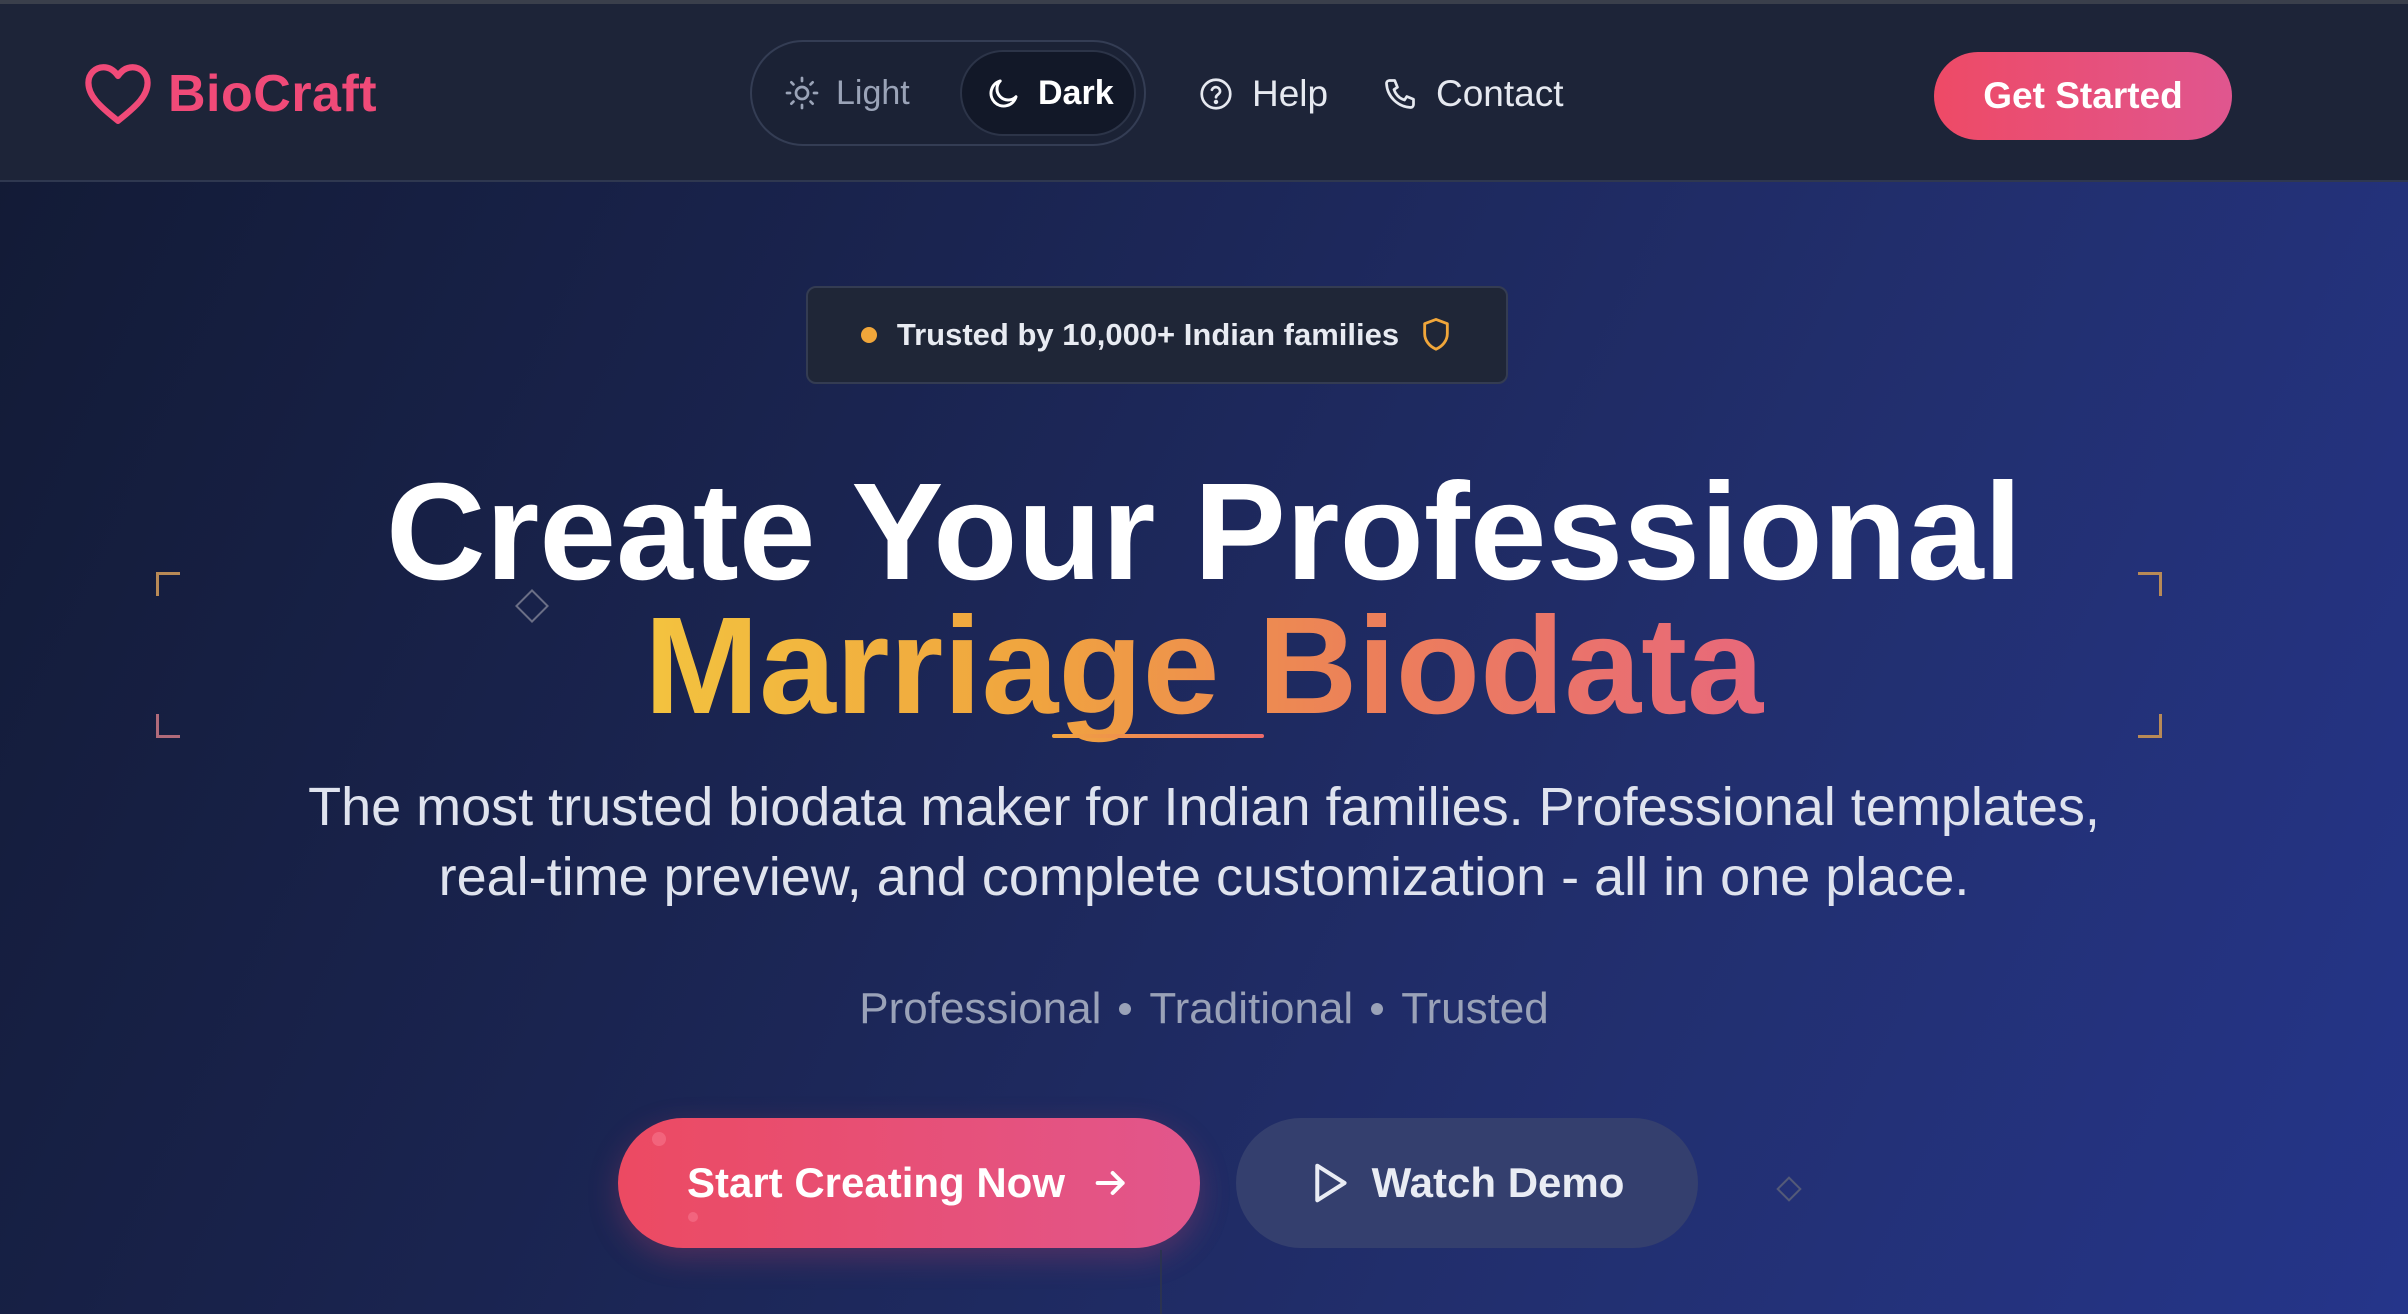 Image resolution: width=2408 pixels, height=1314 pixels. I want to click on hero-tagline: Professional Traditional Trusted, so click(1204, 1009).